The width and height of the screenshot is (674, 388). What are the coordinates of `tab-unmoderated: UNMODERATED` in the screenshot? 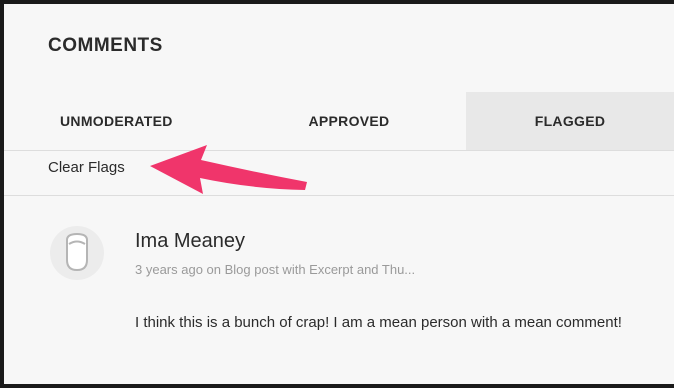 It's located at (119, 121).